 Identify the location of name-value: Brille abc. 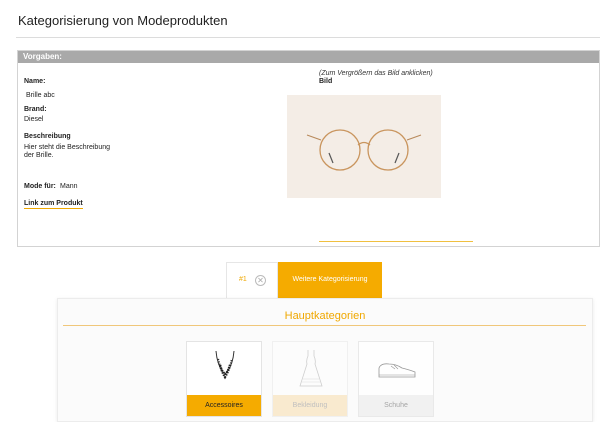
(40, 95).